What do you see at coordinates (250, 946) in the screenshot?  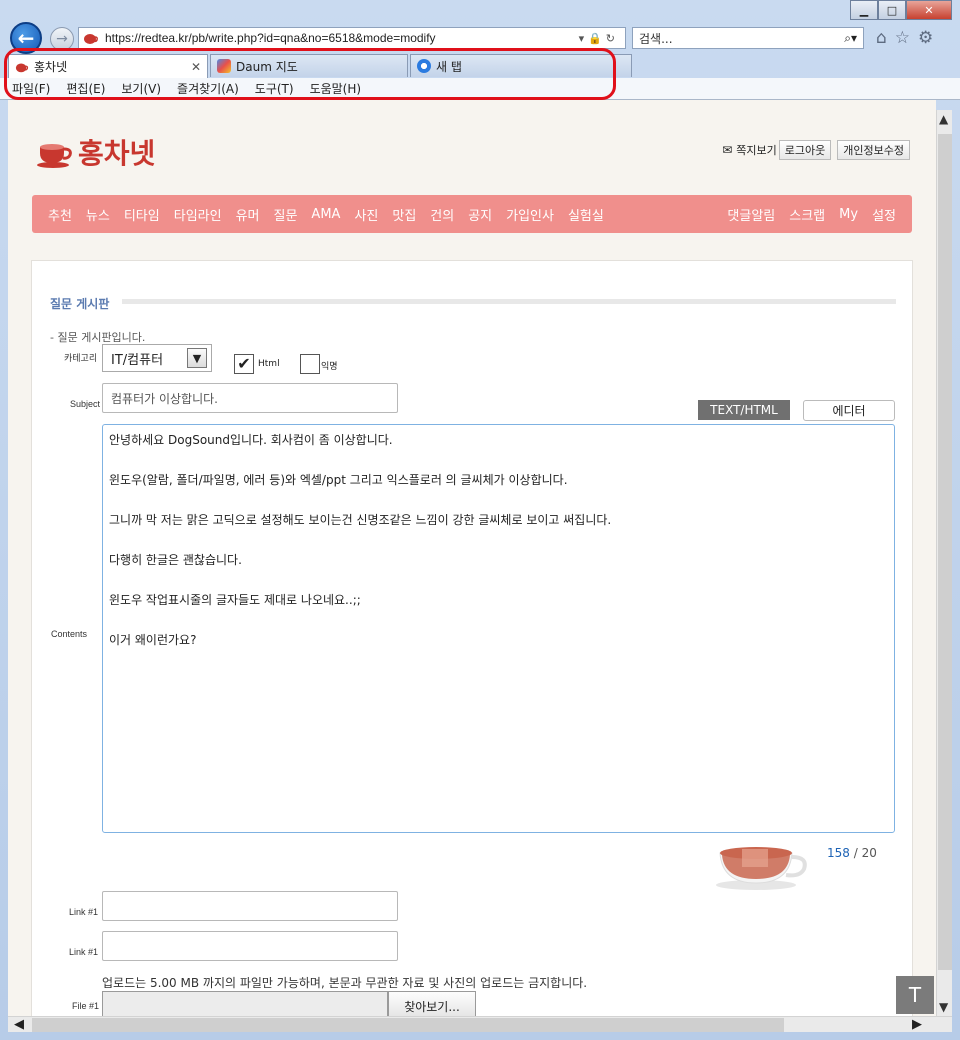 I see `link2-input` at bounding box center [250, 946].